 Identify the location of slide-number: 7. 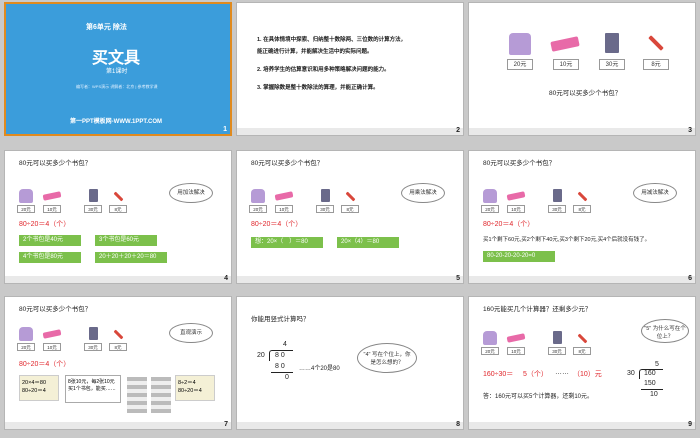
(226, 424).